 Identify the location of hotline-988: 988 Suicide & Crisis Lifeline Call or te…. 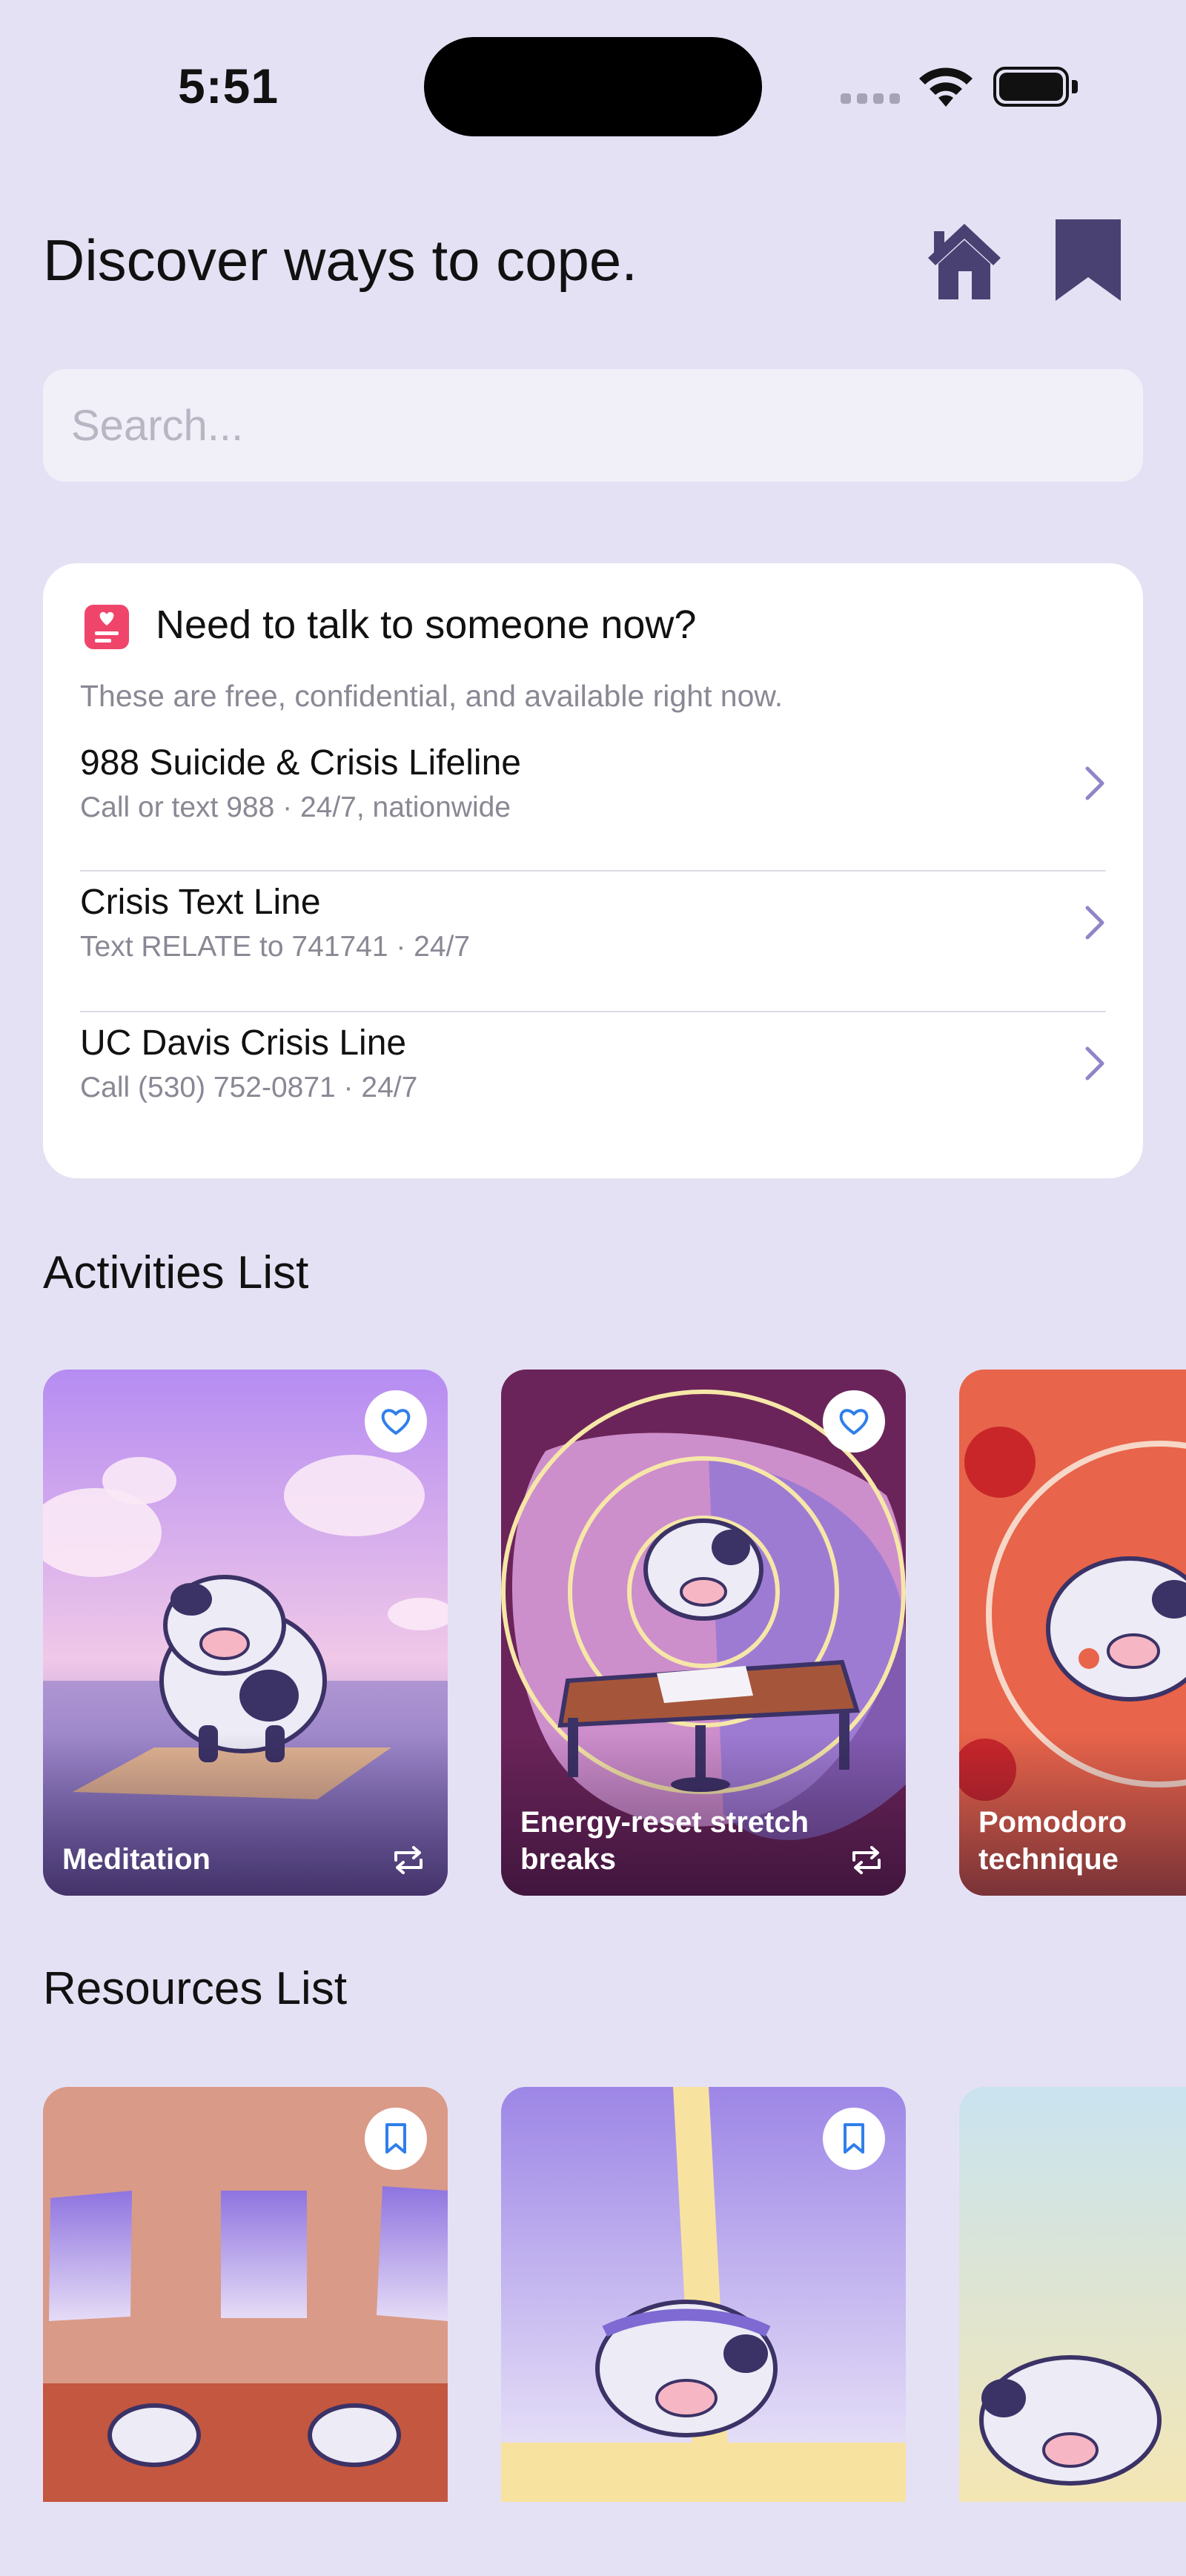
(593, 788).